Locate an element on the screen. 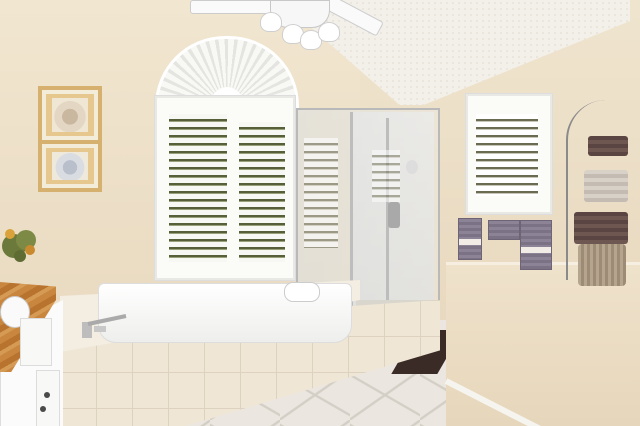 The height and width of the screenshot is (426, 640). shutter-panel-left is located at coordinates (198, 188).